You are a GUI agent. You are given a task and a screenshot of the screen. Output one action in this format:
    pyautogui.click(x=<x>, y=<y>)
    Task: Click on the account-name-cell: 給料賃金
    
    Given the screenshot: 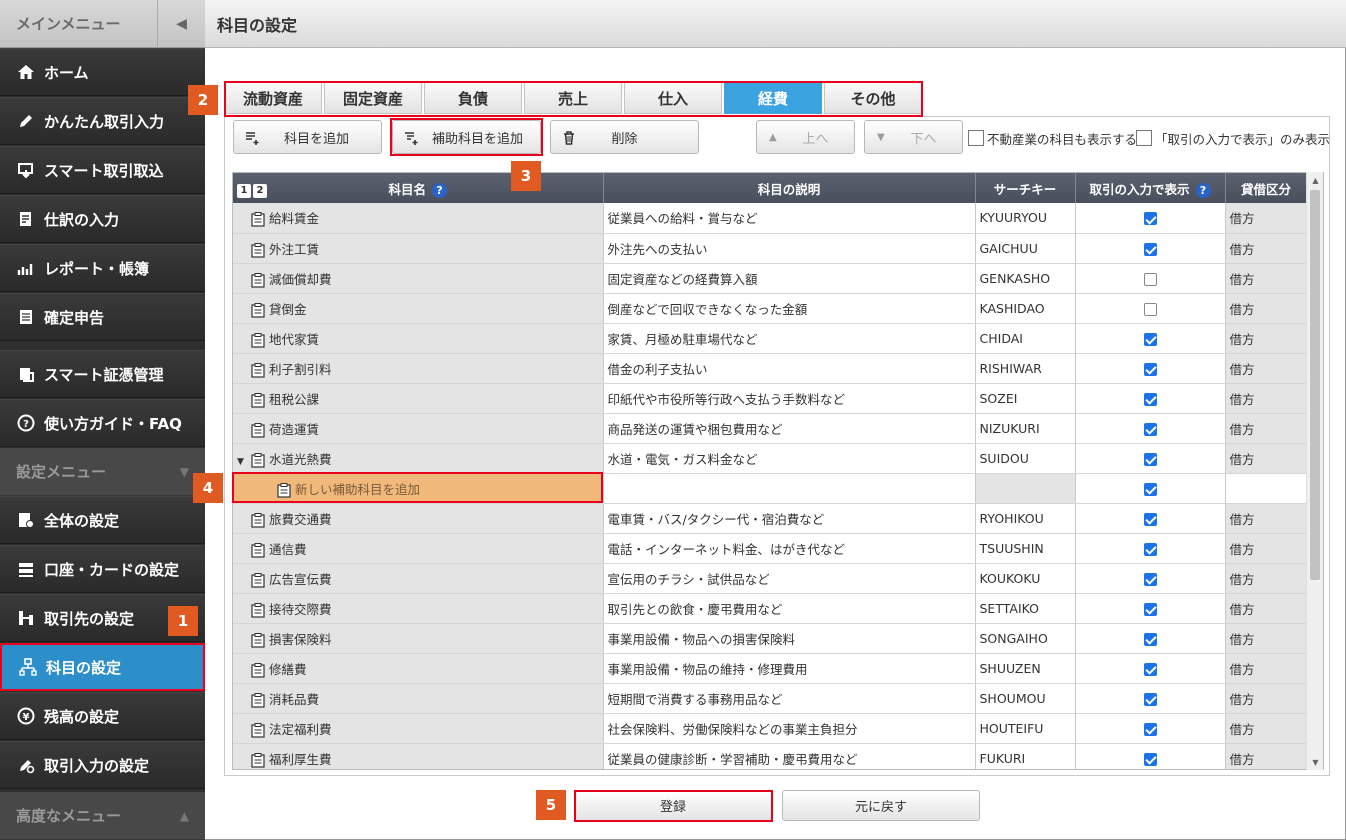 What is the action you would take?
    pyautogui.click(x=418, y=218)
    